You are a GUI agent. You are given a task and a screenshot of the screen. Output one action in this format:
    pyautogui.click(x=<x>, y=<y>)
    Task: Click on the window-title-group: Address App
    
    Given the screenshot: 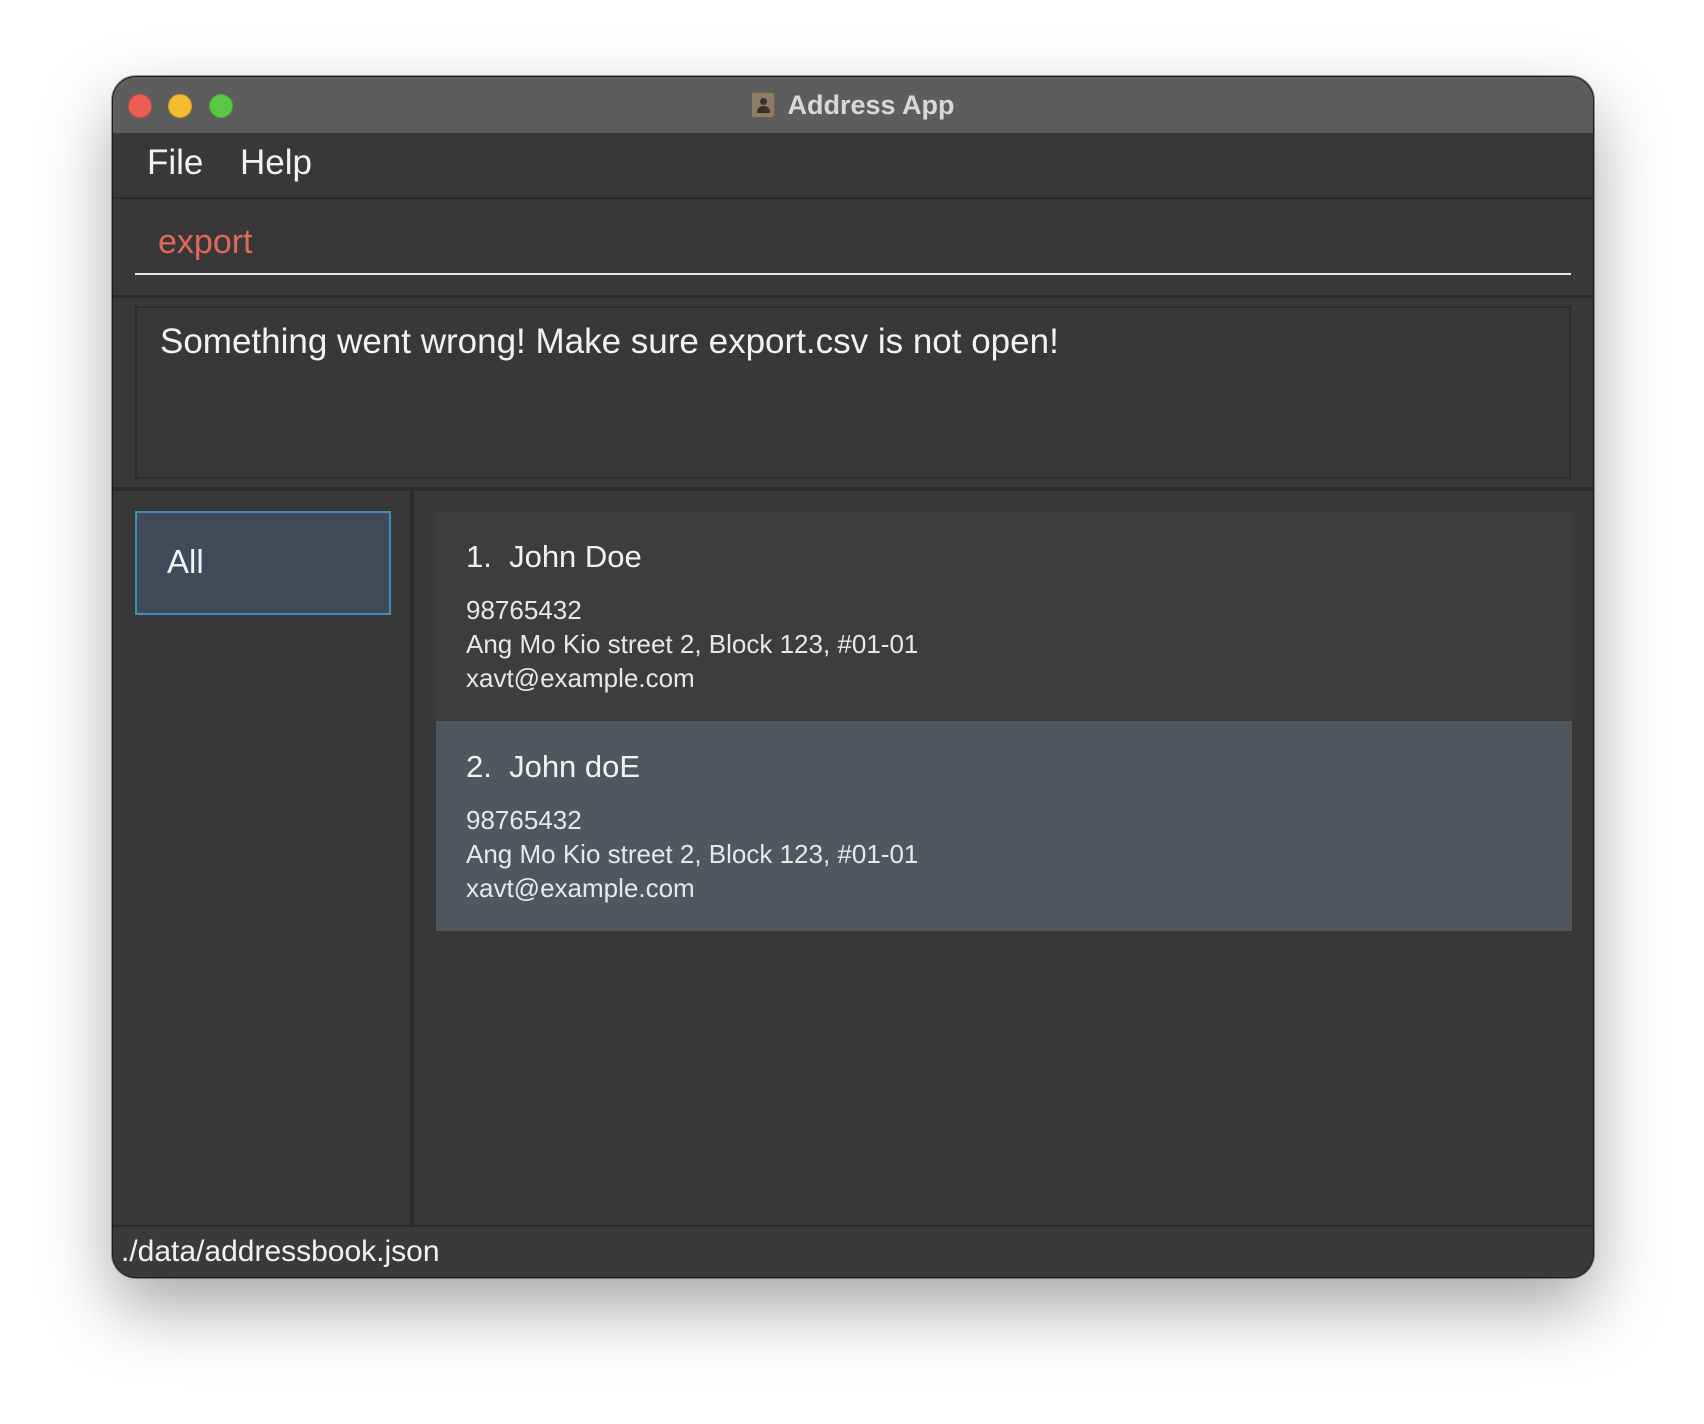 What is the action you would take?
    pyautogui.click(x=853, y=105)
    